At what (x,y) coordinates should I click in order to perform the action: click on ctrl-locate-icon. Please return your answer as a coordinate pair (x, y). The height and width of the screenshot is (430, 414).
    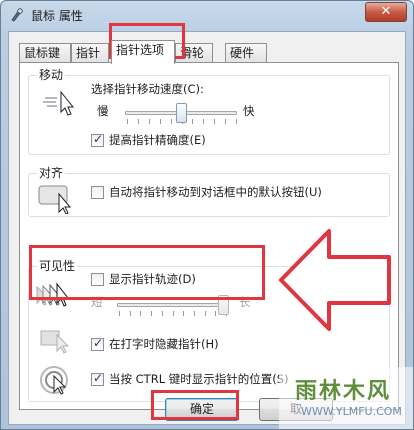
    Looking at the image, I should click on (54, 380).